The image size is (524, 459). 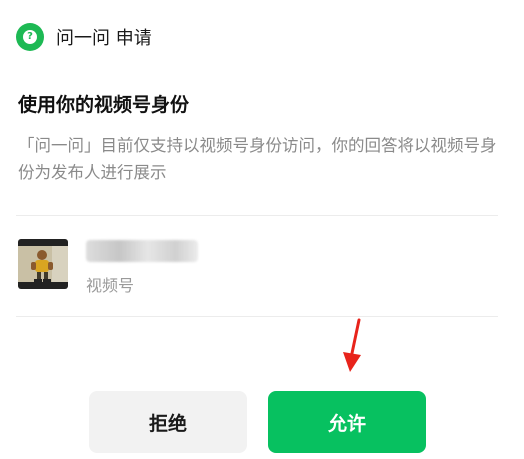 I want to click on question-icon: ?, so click(x=30, y=37).